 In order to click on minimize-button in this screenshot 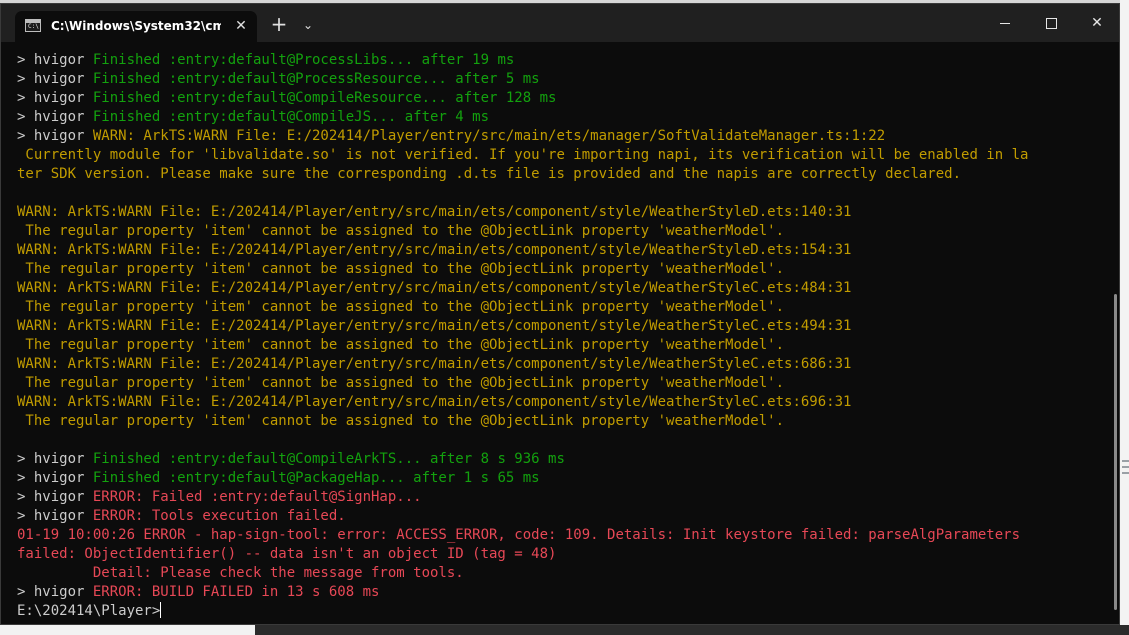, I will do `click(1005, 23)`.